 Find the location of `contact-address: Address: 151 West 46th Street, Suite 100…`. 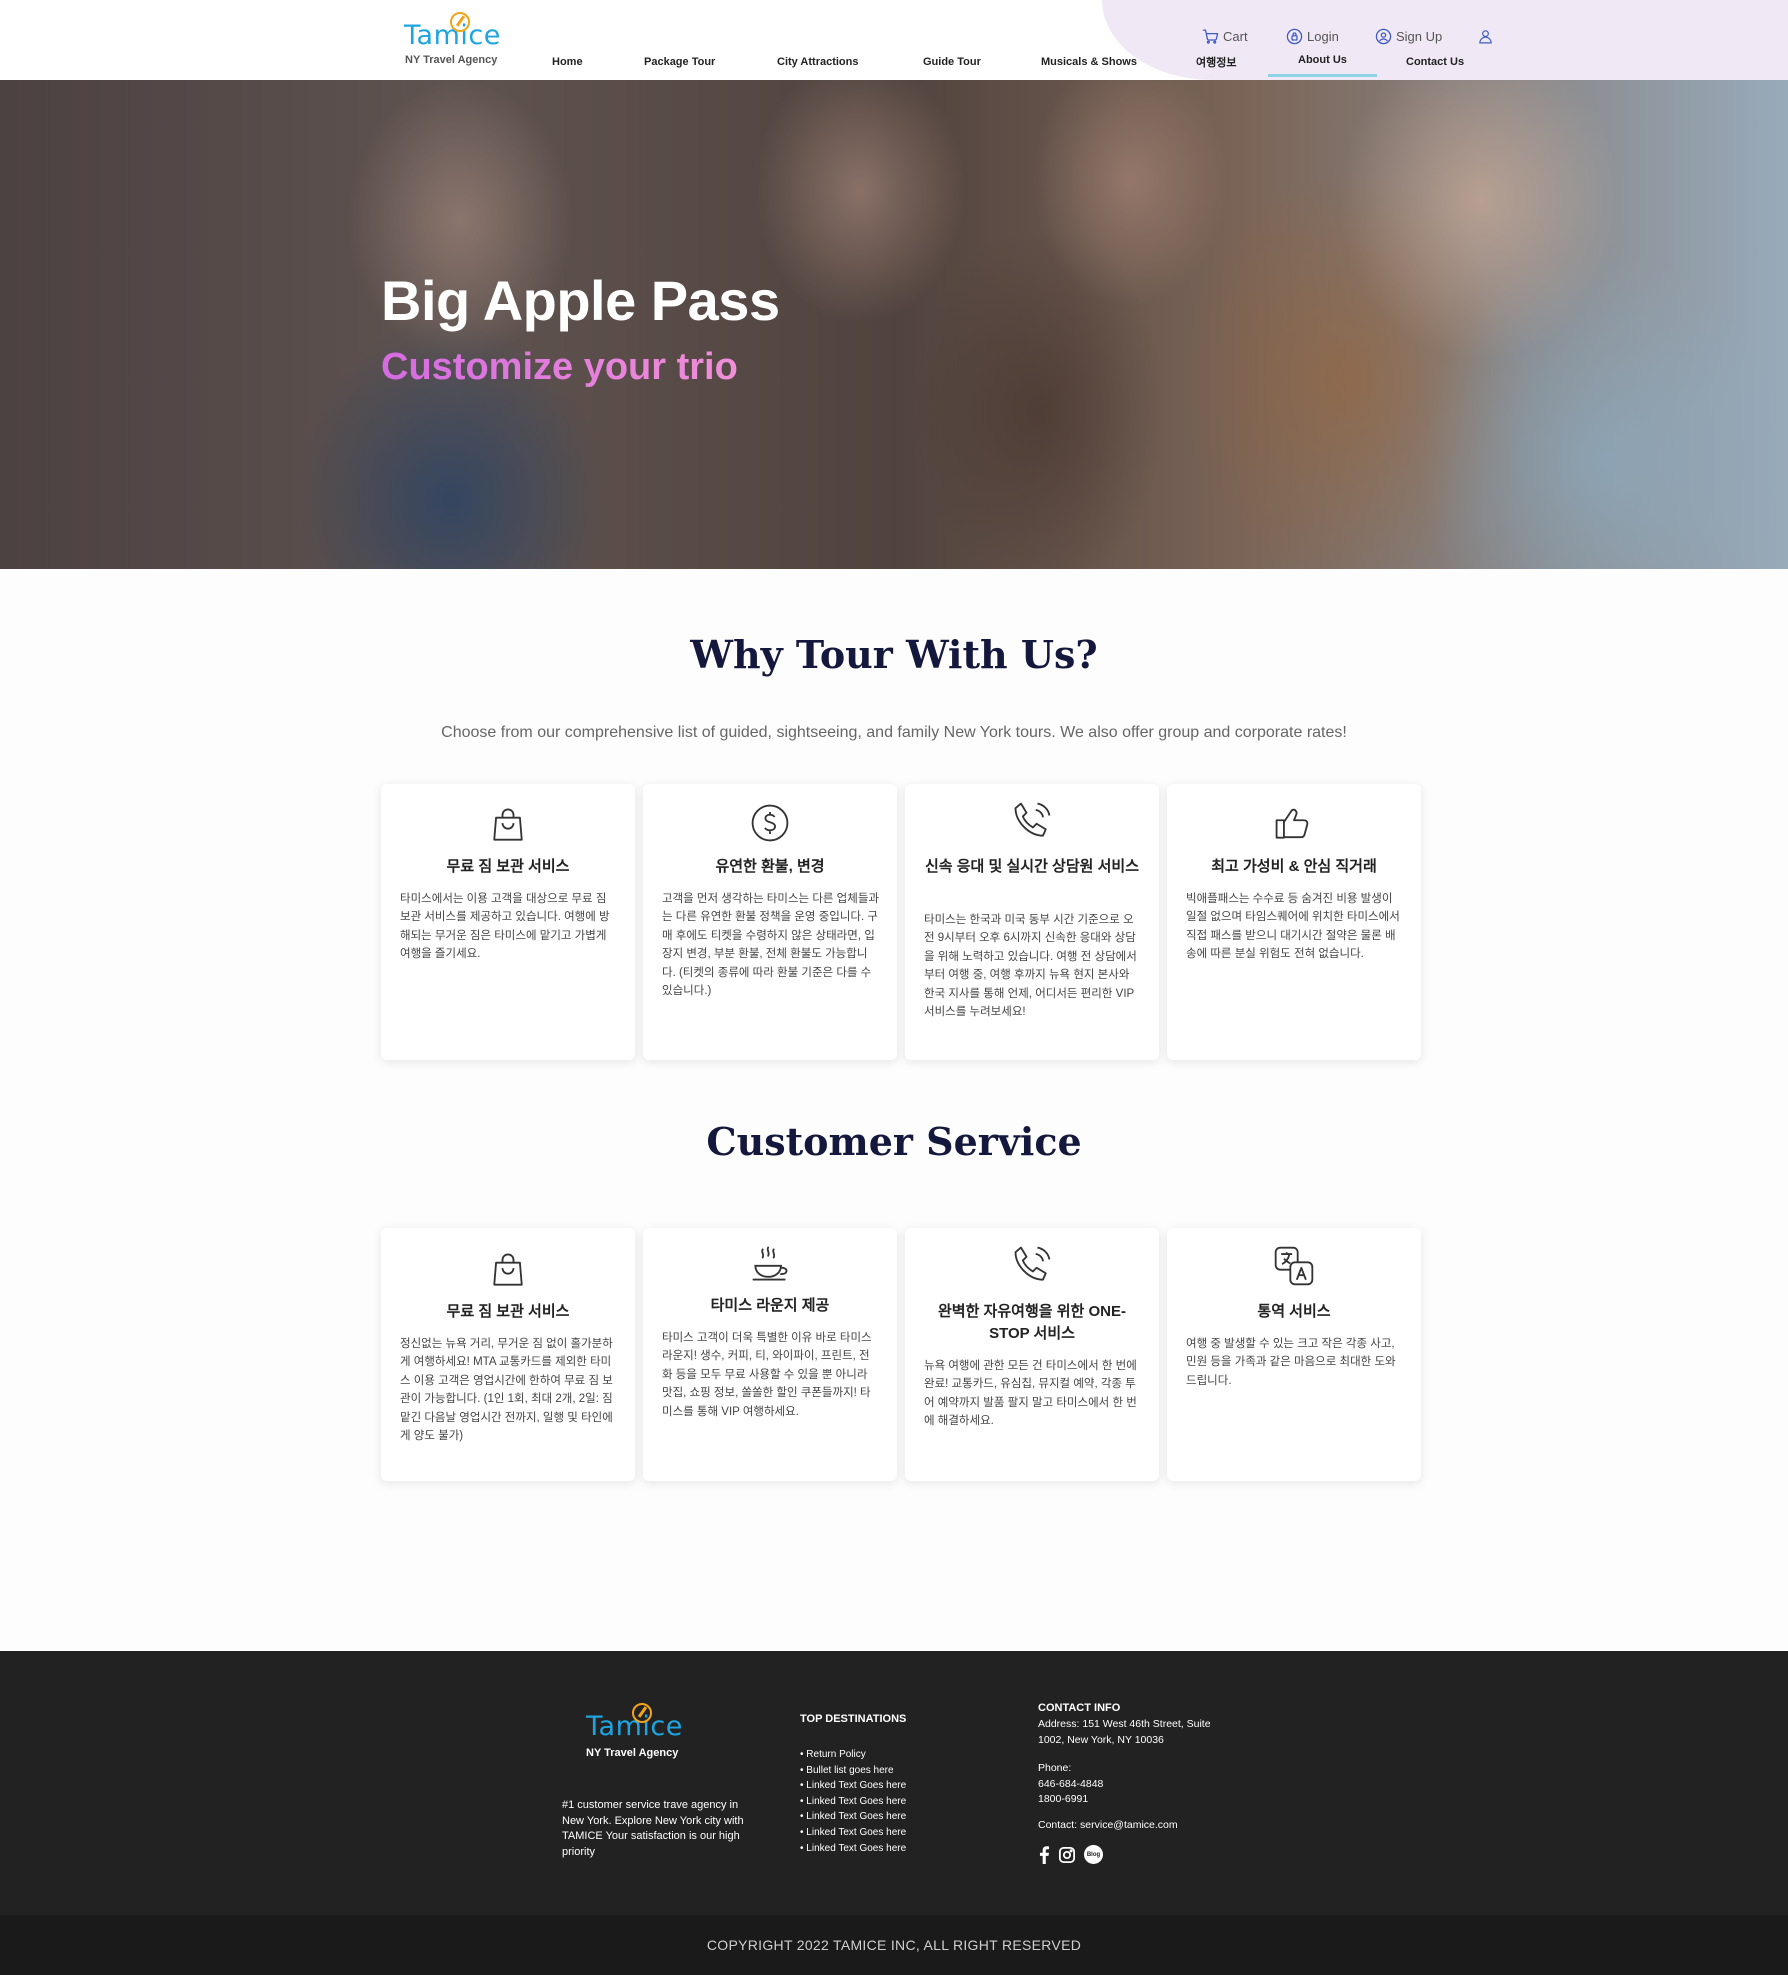

contact-address: Address: 151 West 46th Street, Suite 100… is located at coordinates (1124, 1732).